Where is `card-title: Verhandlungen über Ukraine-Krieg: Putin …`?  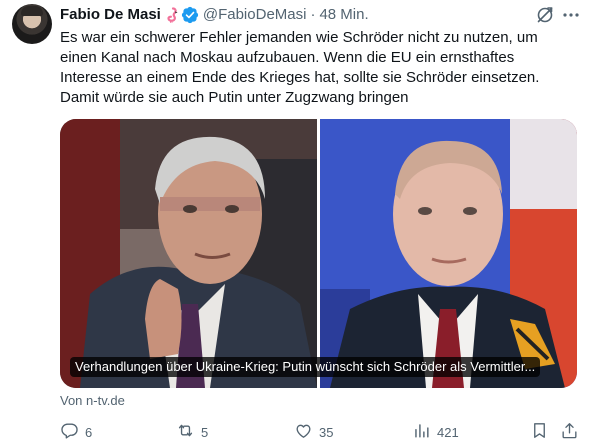
card-title: Verhandlungen über Ukraine-Krieg: Putin … is located at coordinates (305, 367).